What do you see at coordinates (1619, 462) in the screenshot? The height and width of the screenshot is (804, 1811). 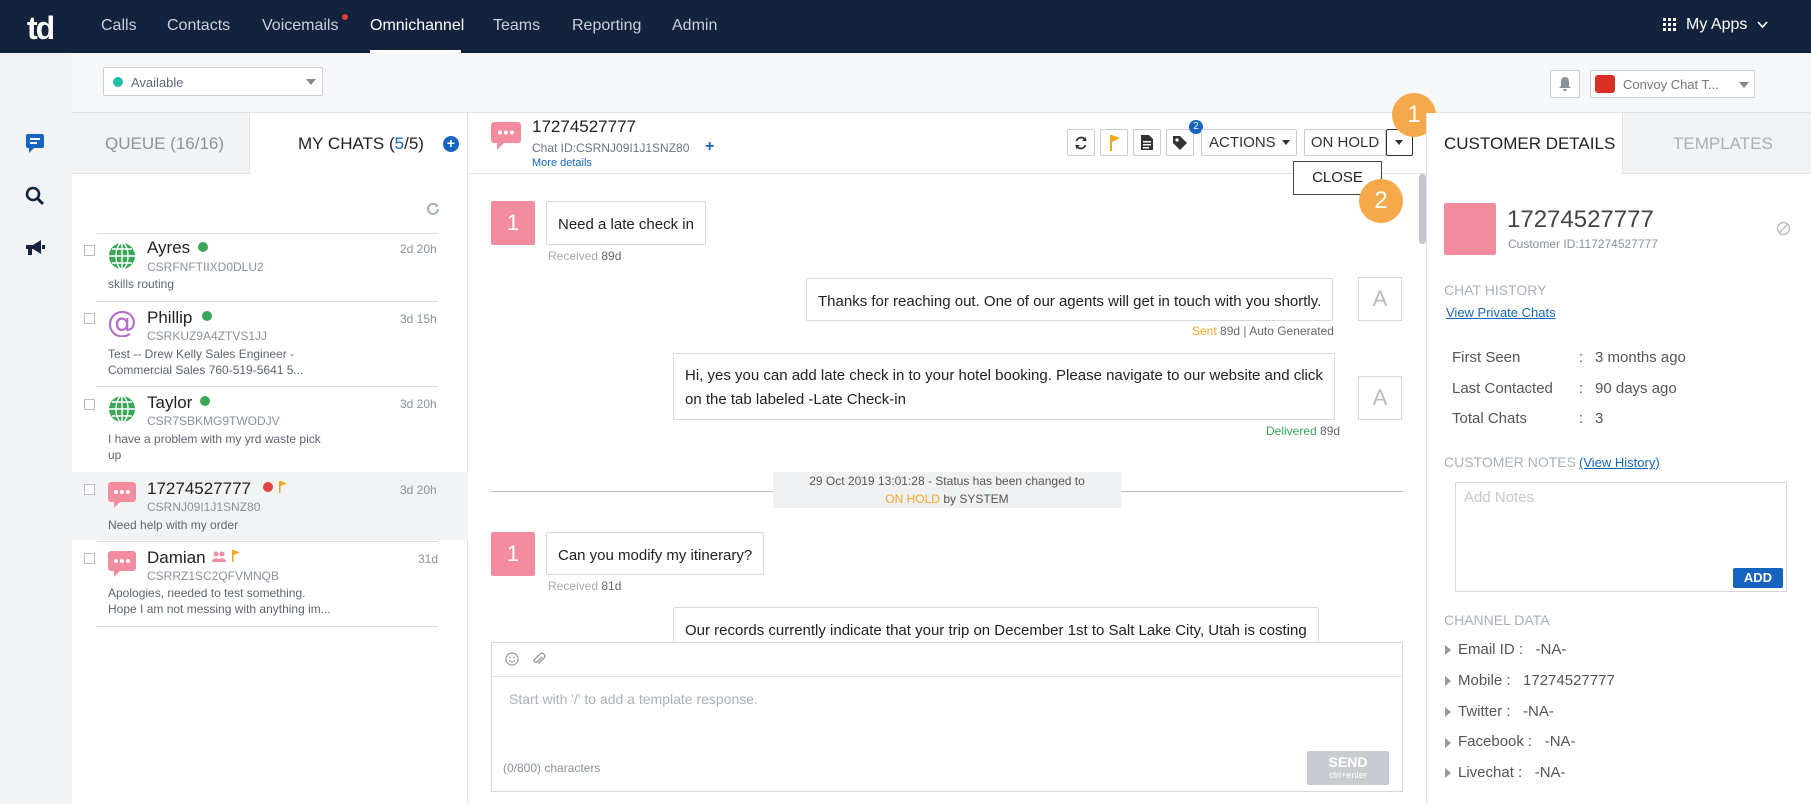 I see `view-history-link: (View History)` at bounding box center [1619, 462].